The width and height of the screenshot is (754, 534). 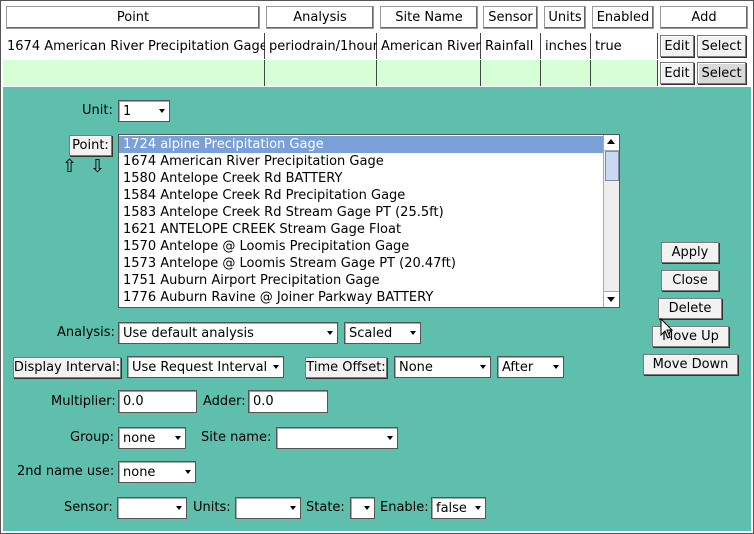 I want to click on cell-point: 1674 American River Precipitation Gage, so click(x=135, y=46).